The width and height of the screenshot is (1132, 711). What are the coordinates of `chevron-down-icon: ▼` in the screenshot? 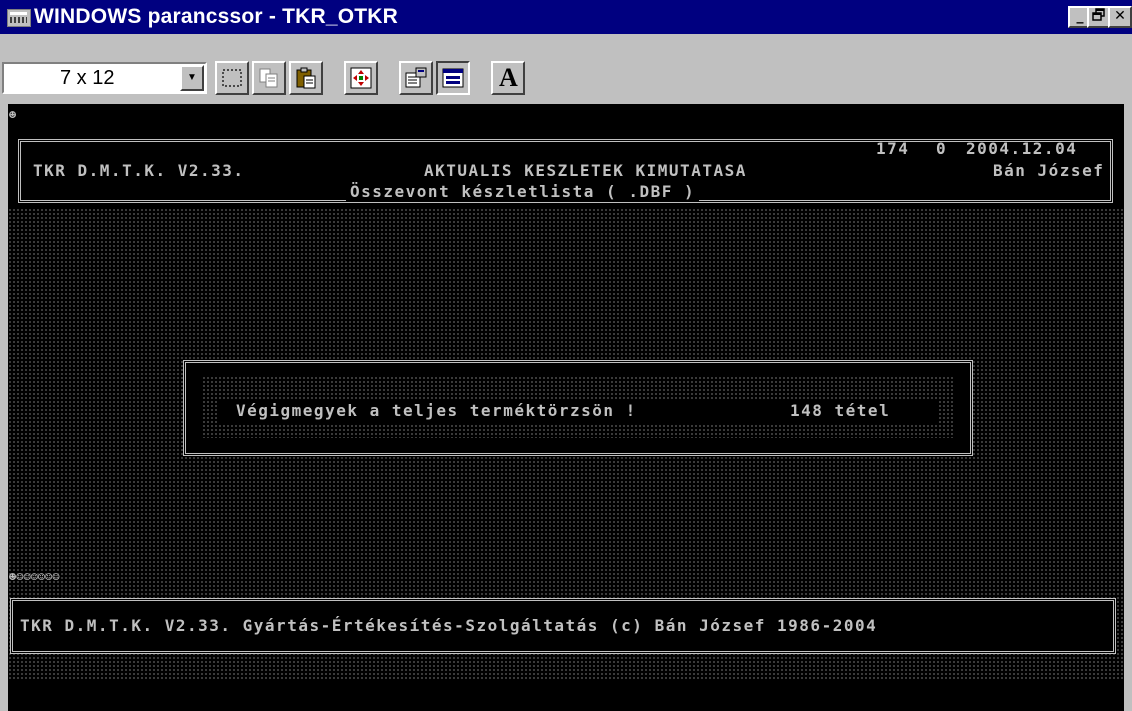 It's located at (192, 78).